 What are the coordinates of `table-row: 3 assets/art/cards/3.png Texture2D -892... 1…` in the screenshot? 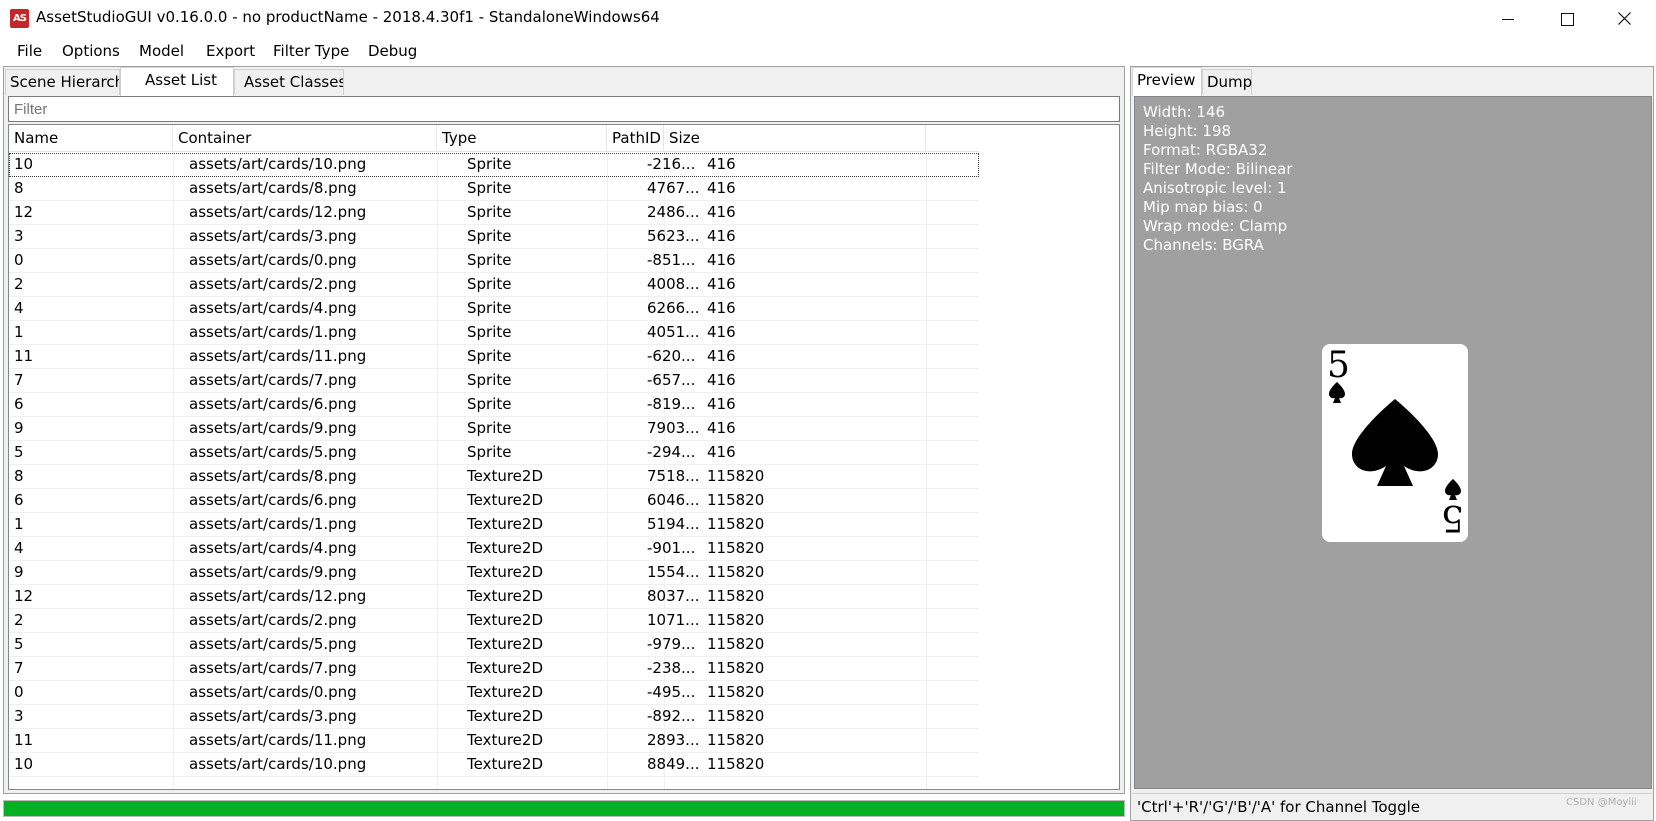 It's located at (494, 717).